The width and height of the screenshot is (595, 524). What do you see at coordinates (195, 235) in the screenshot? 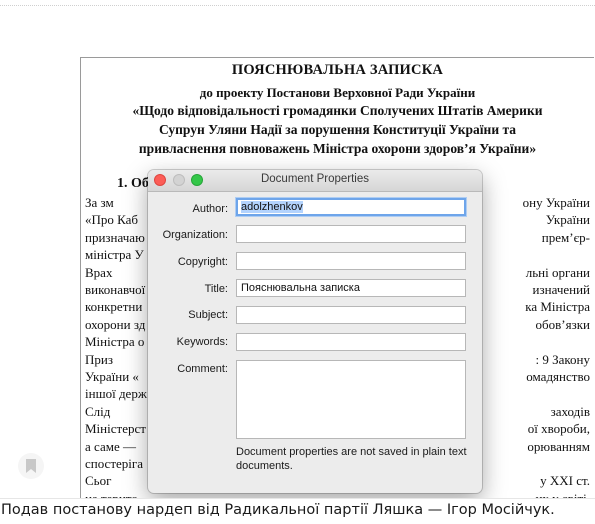
I see `organization-label: Organization:` at bounding box center [195, 235].